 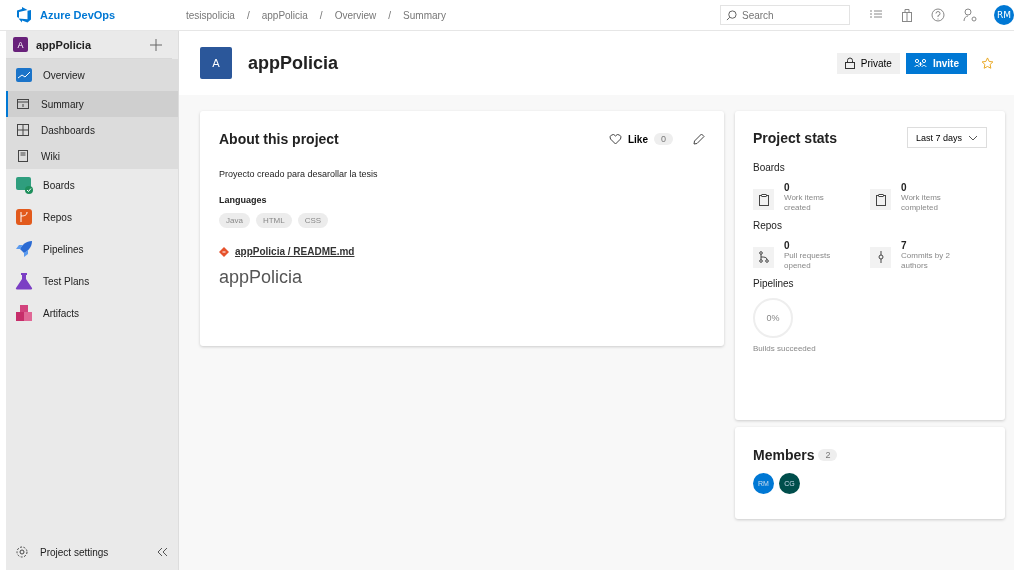 What do you see at coordinates (849, 63) in the screenshot?
I see `lock-icon` at bounding box center [849, 63].